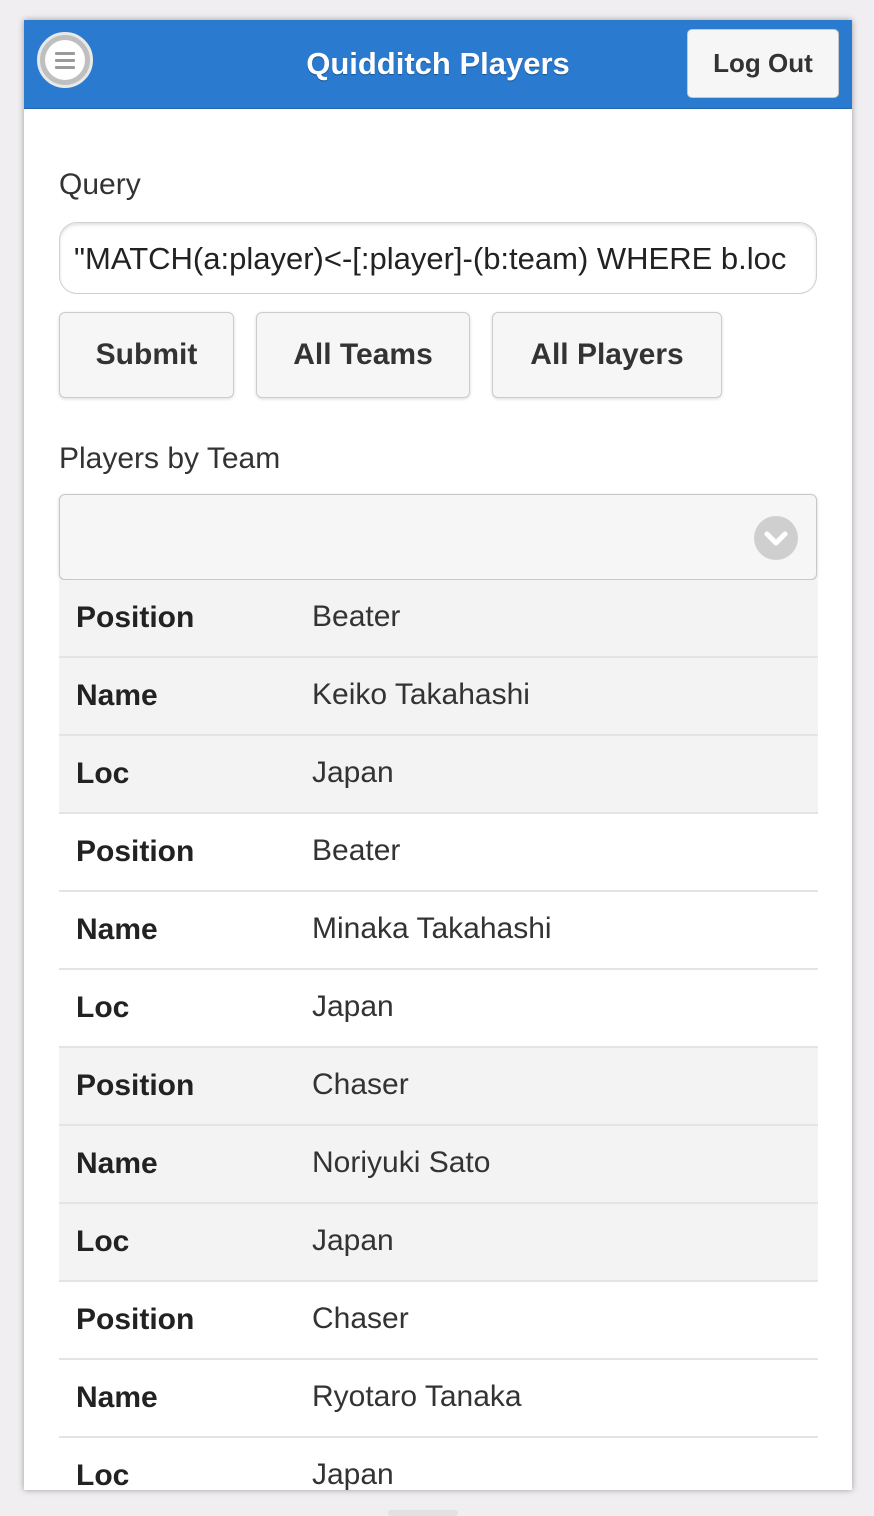  Describe the element at coordinates (417, 1396) in the screenshot. I see `row-value: Ryotaro Tanaka` at that location.